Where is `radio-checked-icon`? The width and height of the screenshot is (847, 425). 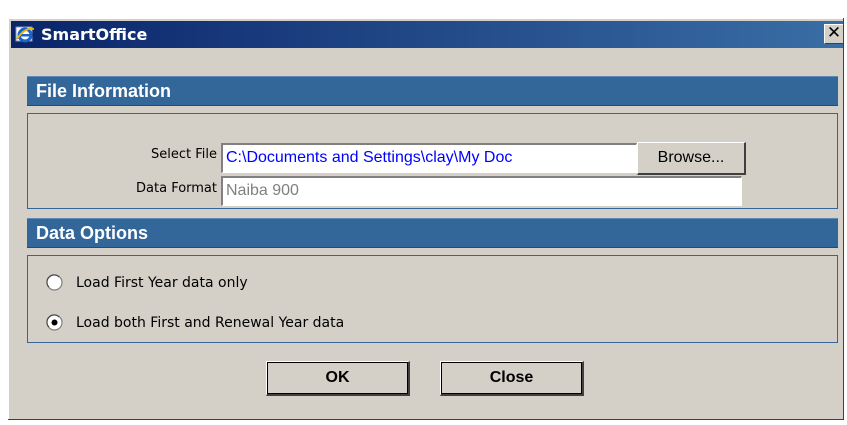 radio-checked-icon is located at coordinates (54, 322).